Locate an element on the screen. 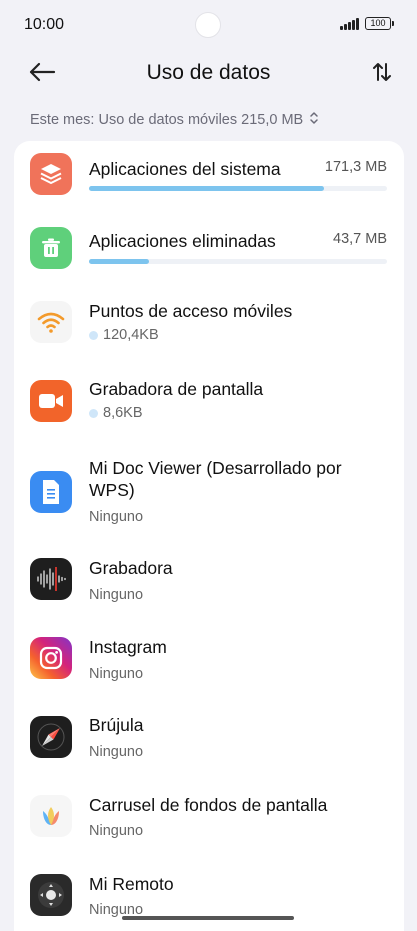 The image size is (417, 931). status-bar: 10:00 100 is located at coordinates (208, 25).